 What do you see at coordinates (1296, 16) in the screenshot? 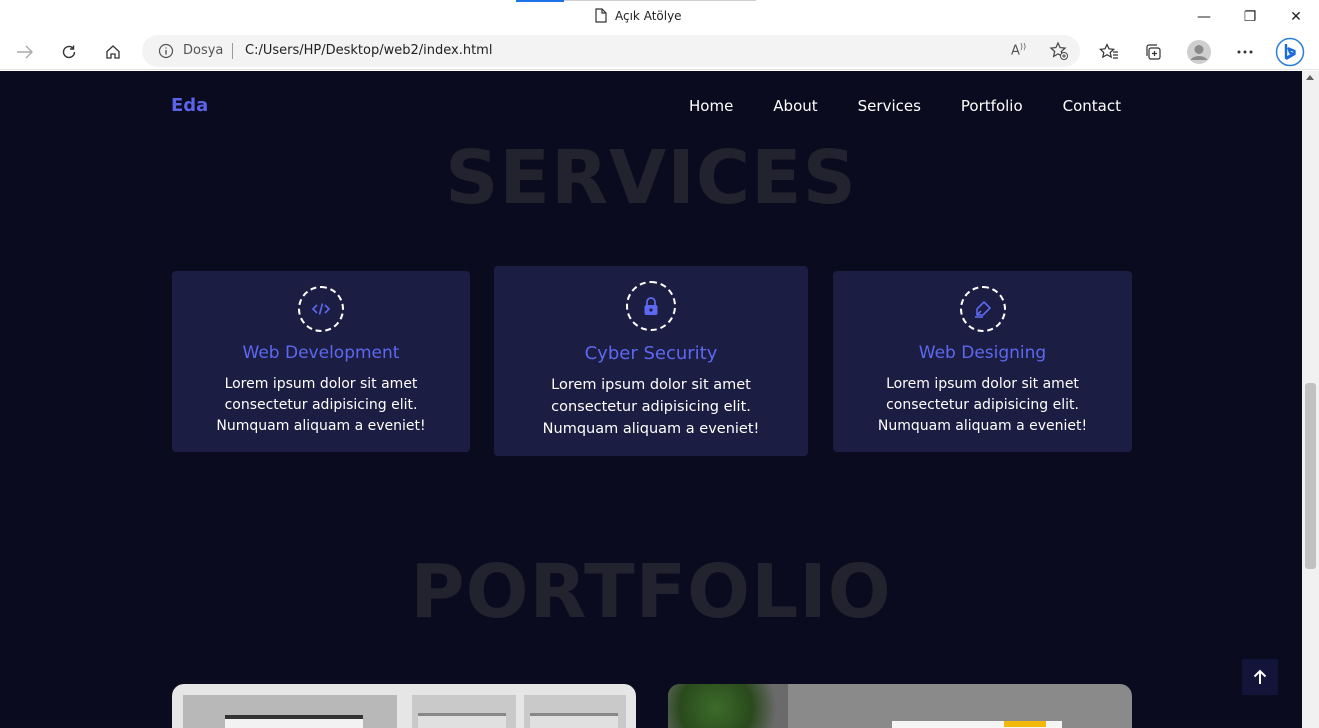
I see `close-icon: ✕` at bounding box center [1296, 16].